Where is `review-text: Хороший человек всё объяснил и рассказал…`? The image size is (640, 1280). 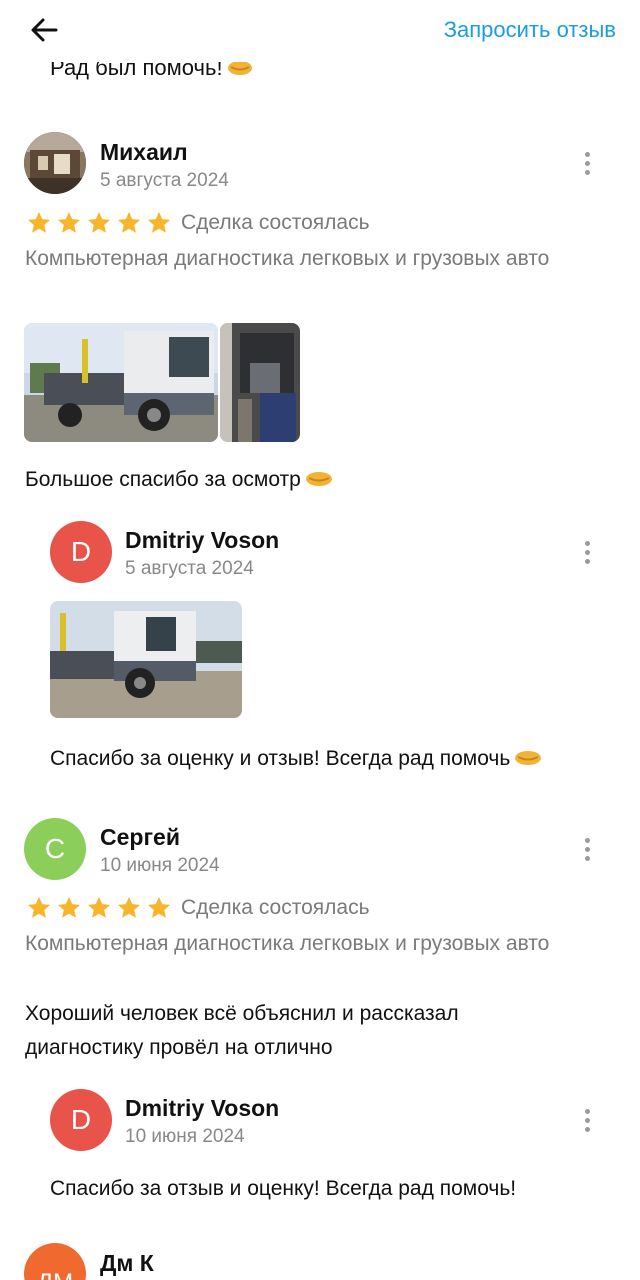 review-text: Хороший человек всё объяснил и рассказал… is located at coordinates (242, 1030).